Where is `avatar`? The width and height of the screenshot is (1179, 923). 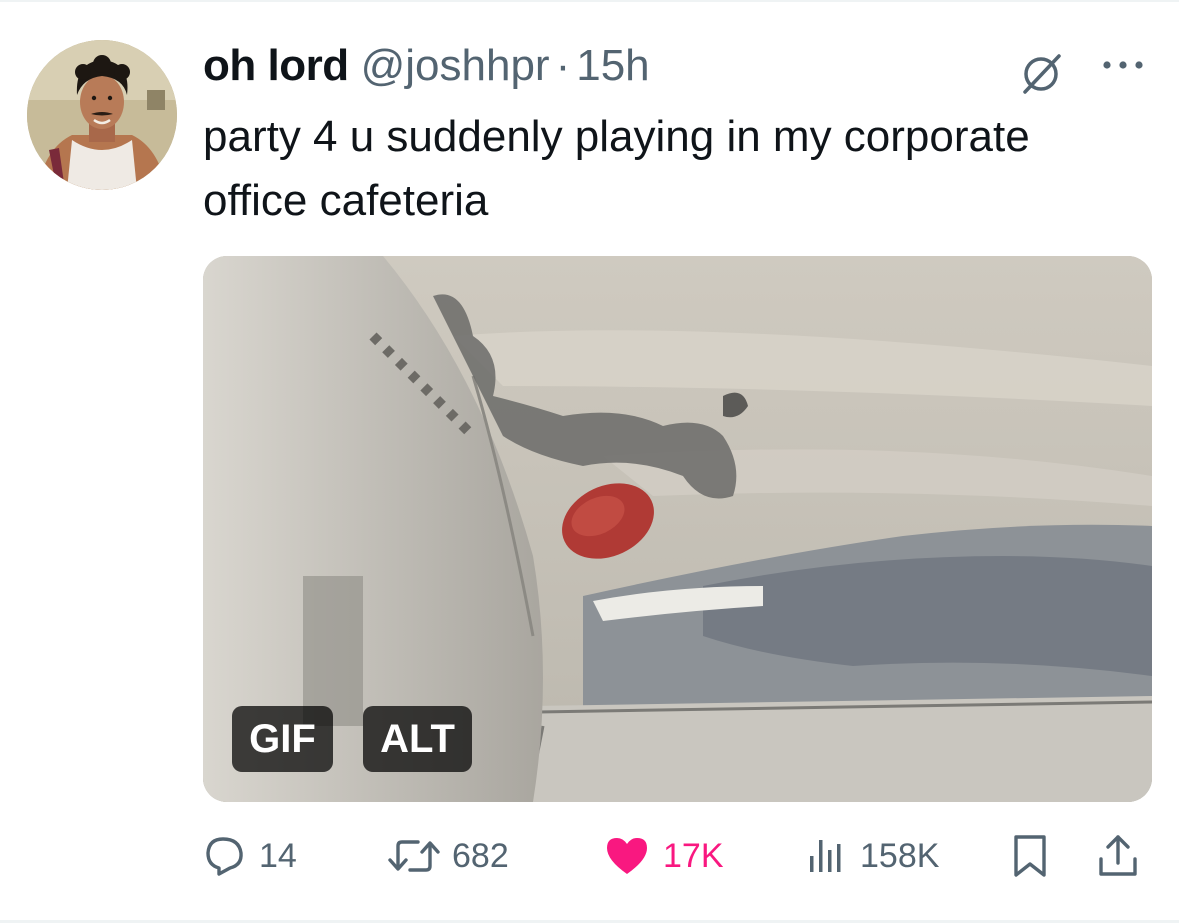
avatar is located at coordinates (102, 115).